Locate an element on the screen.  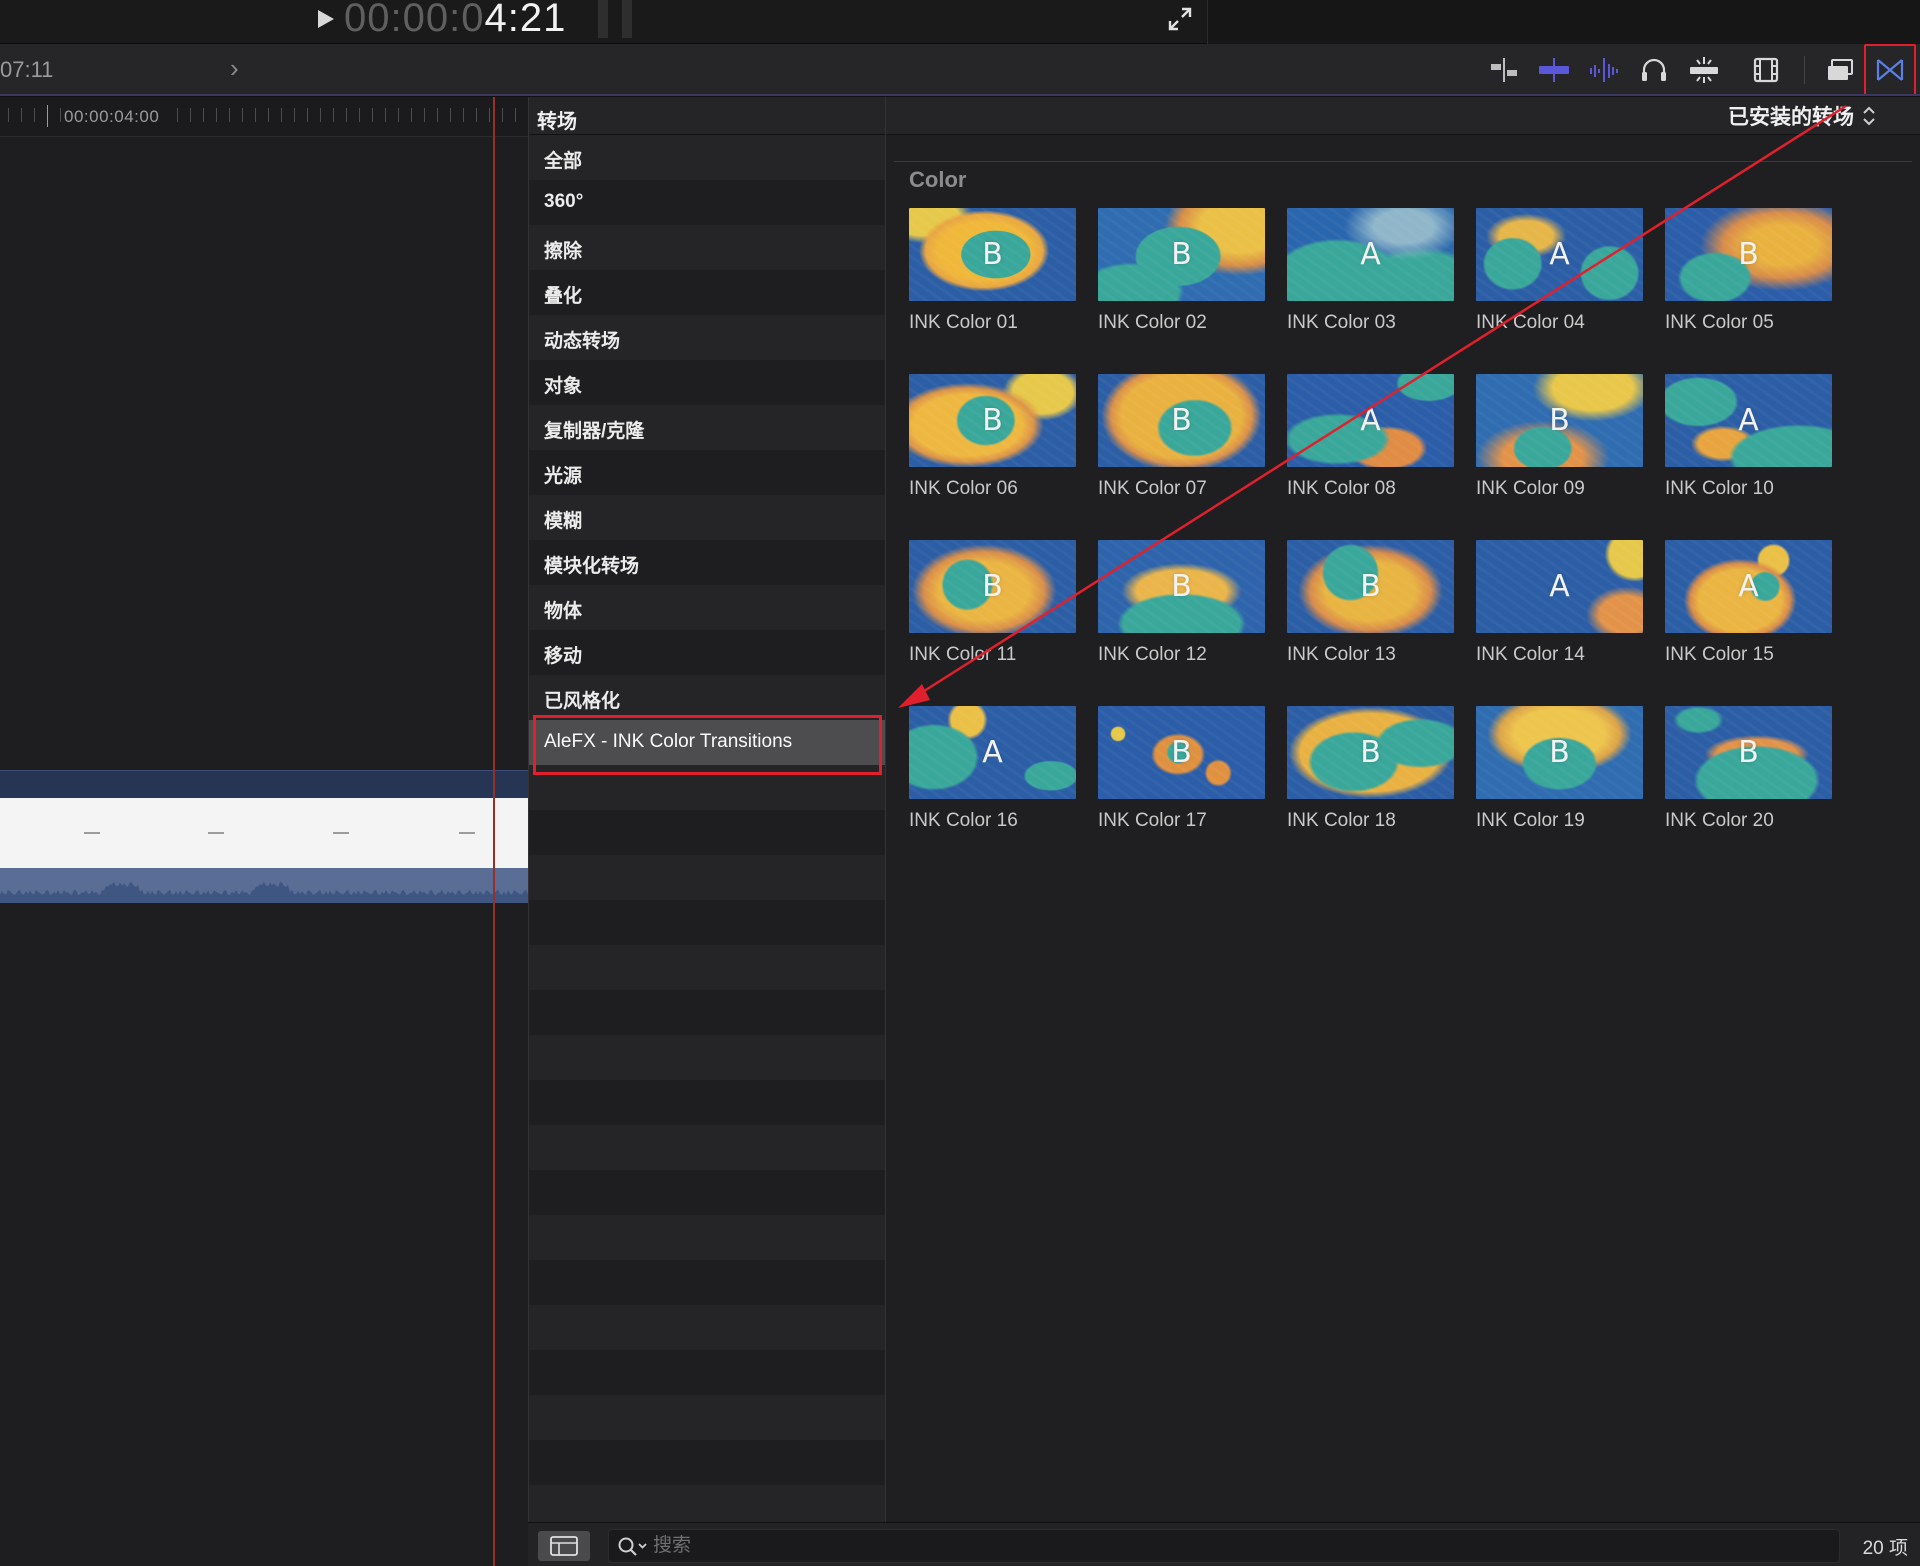
sidebar-category-item: 已风格化 is located at coordinates (707, 697).